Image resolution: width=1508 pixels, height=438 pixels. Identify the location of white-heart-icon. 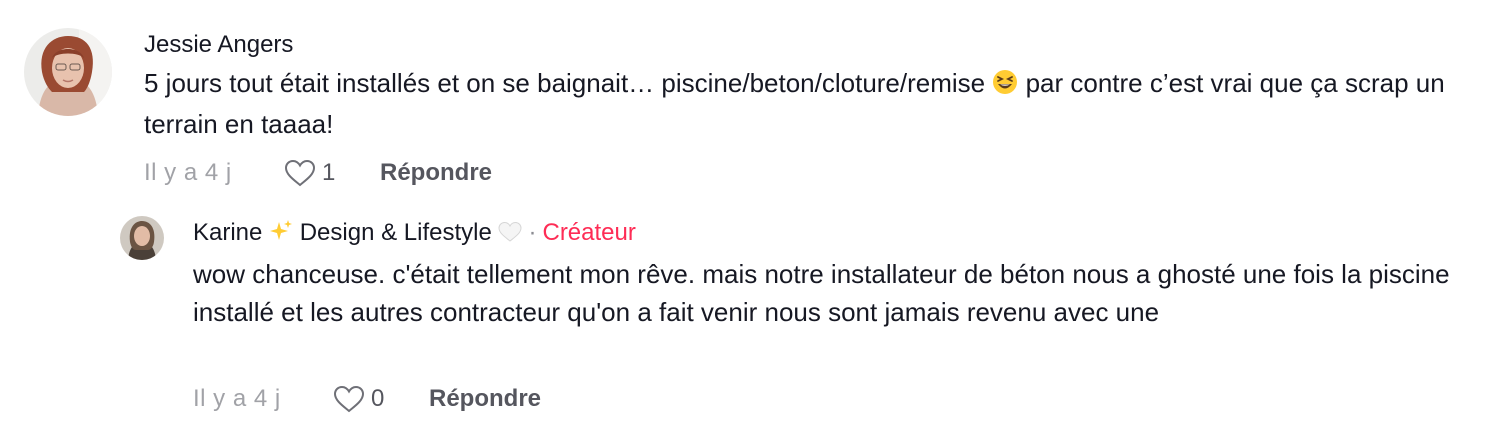
(510, 236).